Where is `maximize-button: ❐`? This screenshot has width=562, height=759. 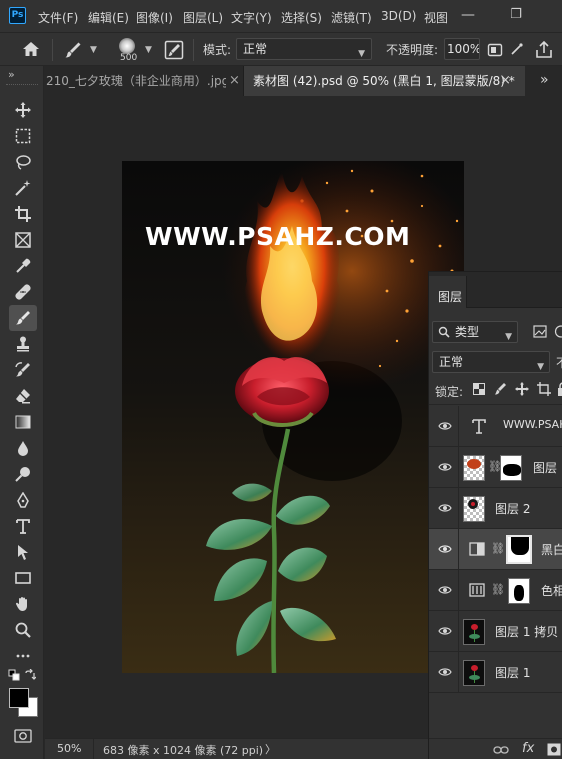
maximize-button: ❐ is located at coordinates (516, 16).